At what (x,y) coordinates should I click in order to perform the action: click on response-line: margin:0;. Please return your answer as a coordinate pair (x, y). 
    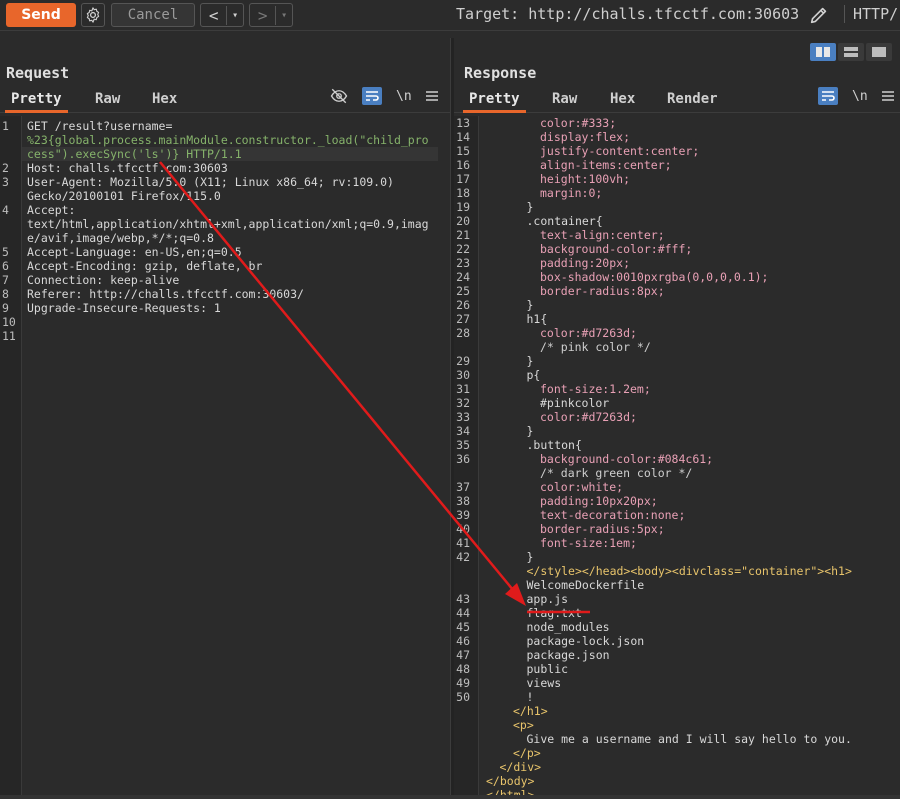
    Looking at the image, I should click on (571, 193).